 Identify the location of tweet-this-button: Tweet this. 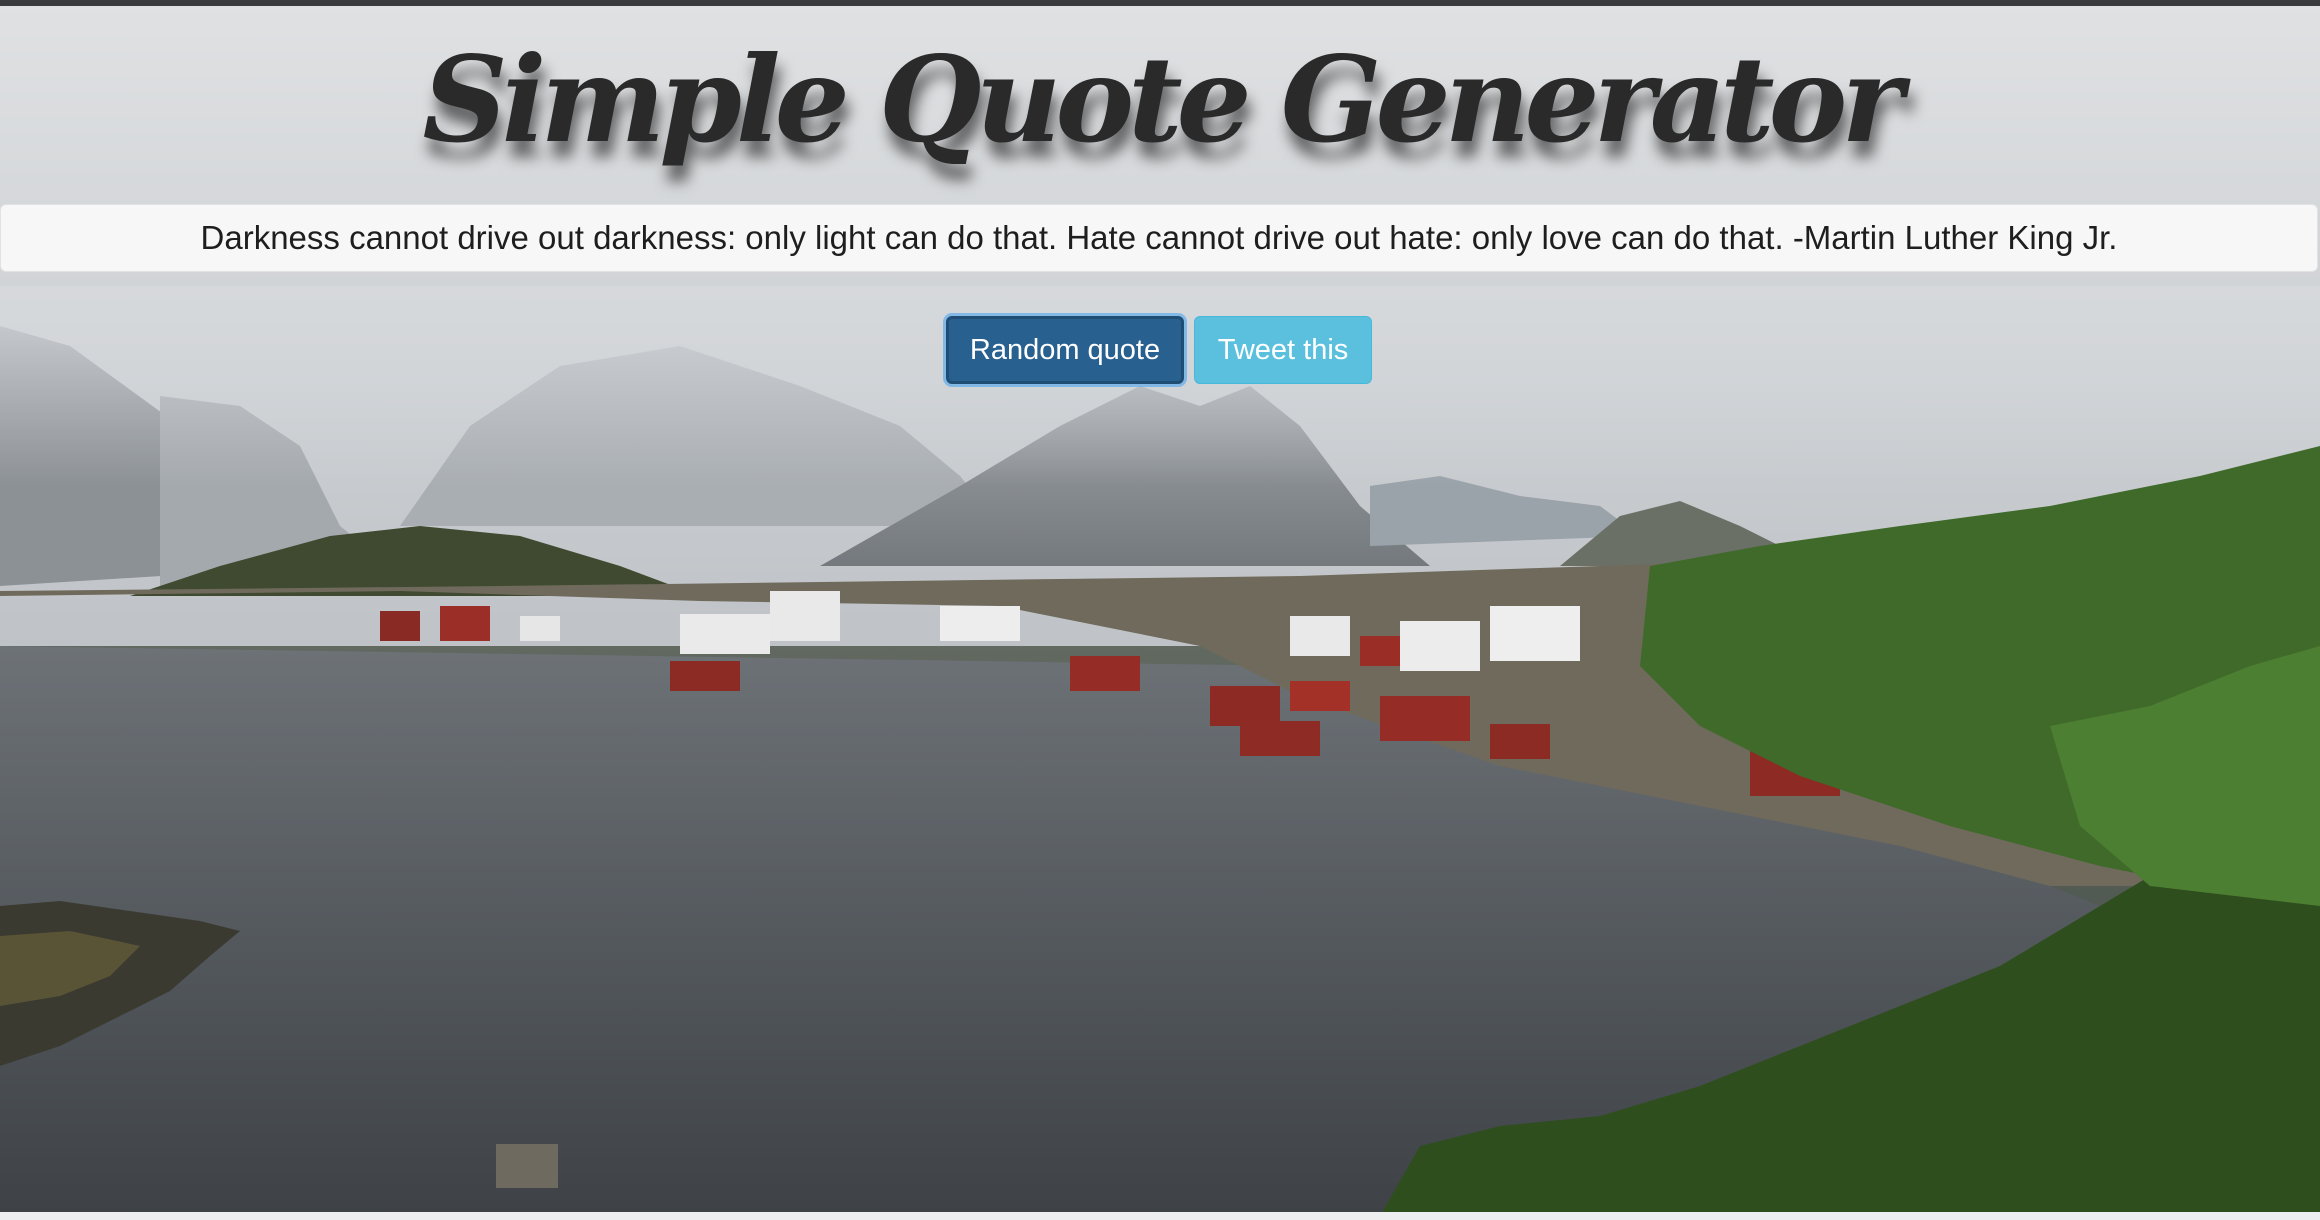
(1283, 350).